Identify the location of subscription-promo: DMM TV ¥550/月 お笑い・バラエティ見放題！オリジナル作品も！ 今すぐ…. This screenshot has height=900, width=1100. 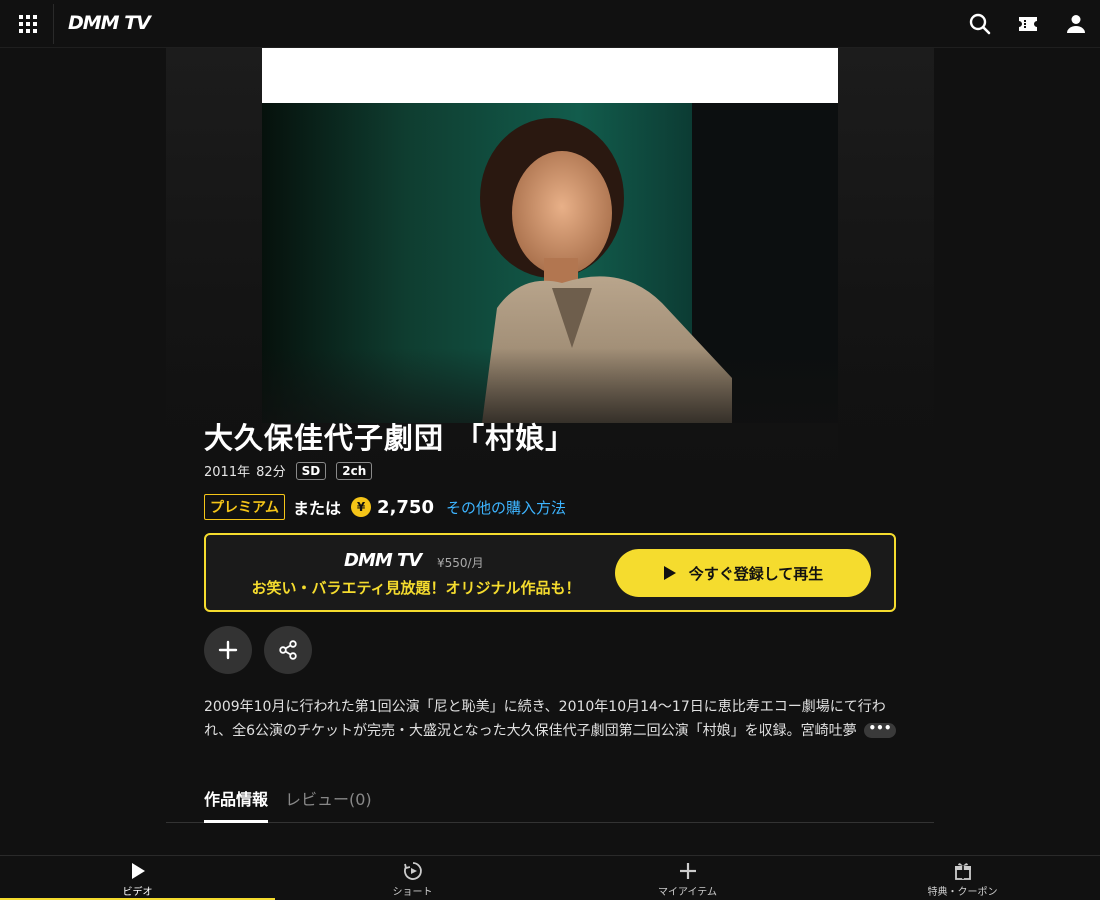
(550, 572).